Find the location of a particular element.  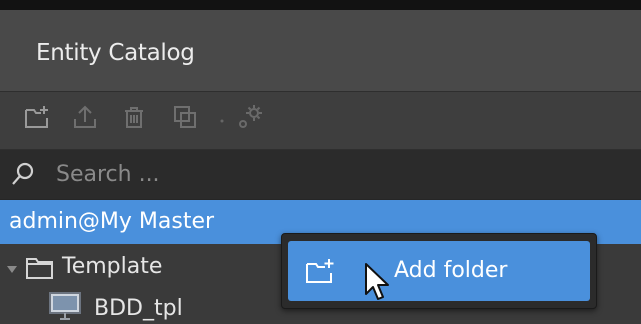

tree-folder-label: Template is located at coordinates (112, 266).